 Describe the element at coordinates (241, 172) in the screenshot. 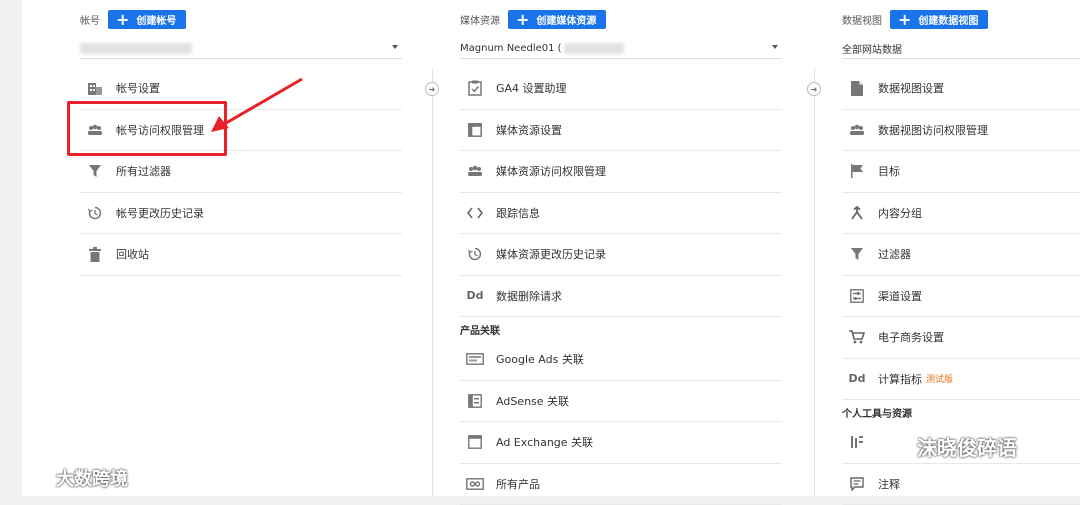

I see `all-filters-item: 所有过滤器` at that location.